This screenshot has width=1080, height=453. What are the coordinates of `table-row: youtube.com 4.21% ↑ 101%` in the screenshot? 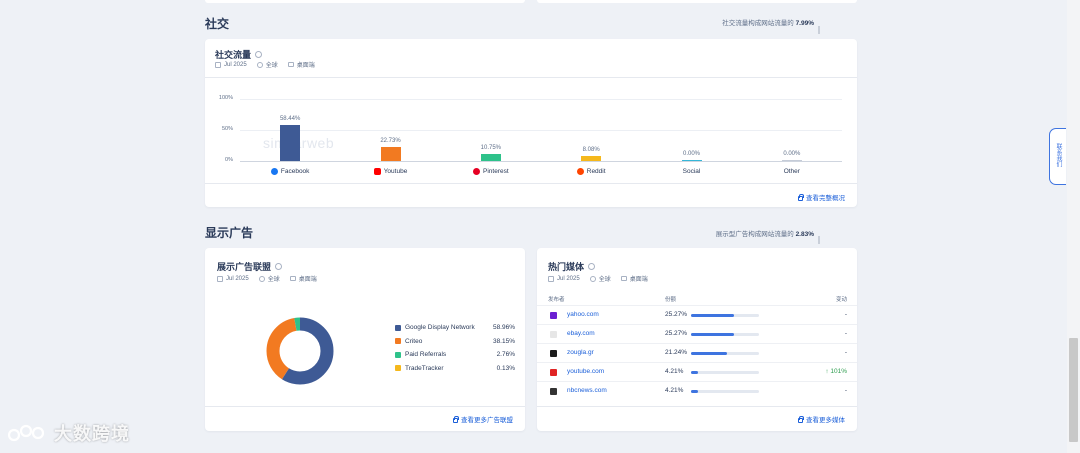 It's located at (697, 371).